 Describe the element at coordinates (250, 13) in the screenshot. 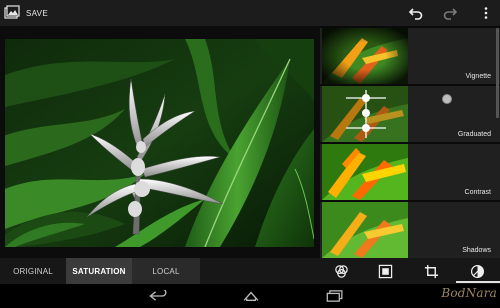

I see `action-bar: SAVE` at that location.